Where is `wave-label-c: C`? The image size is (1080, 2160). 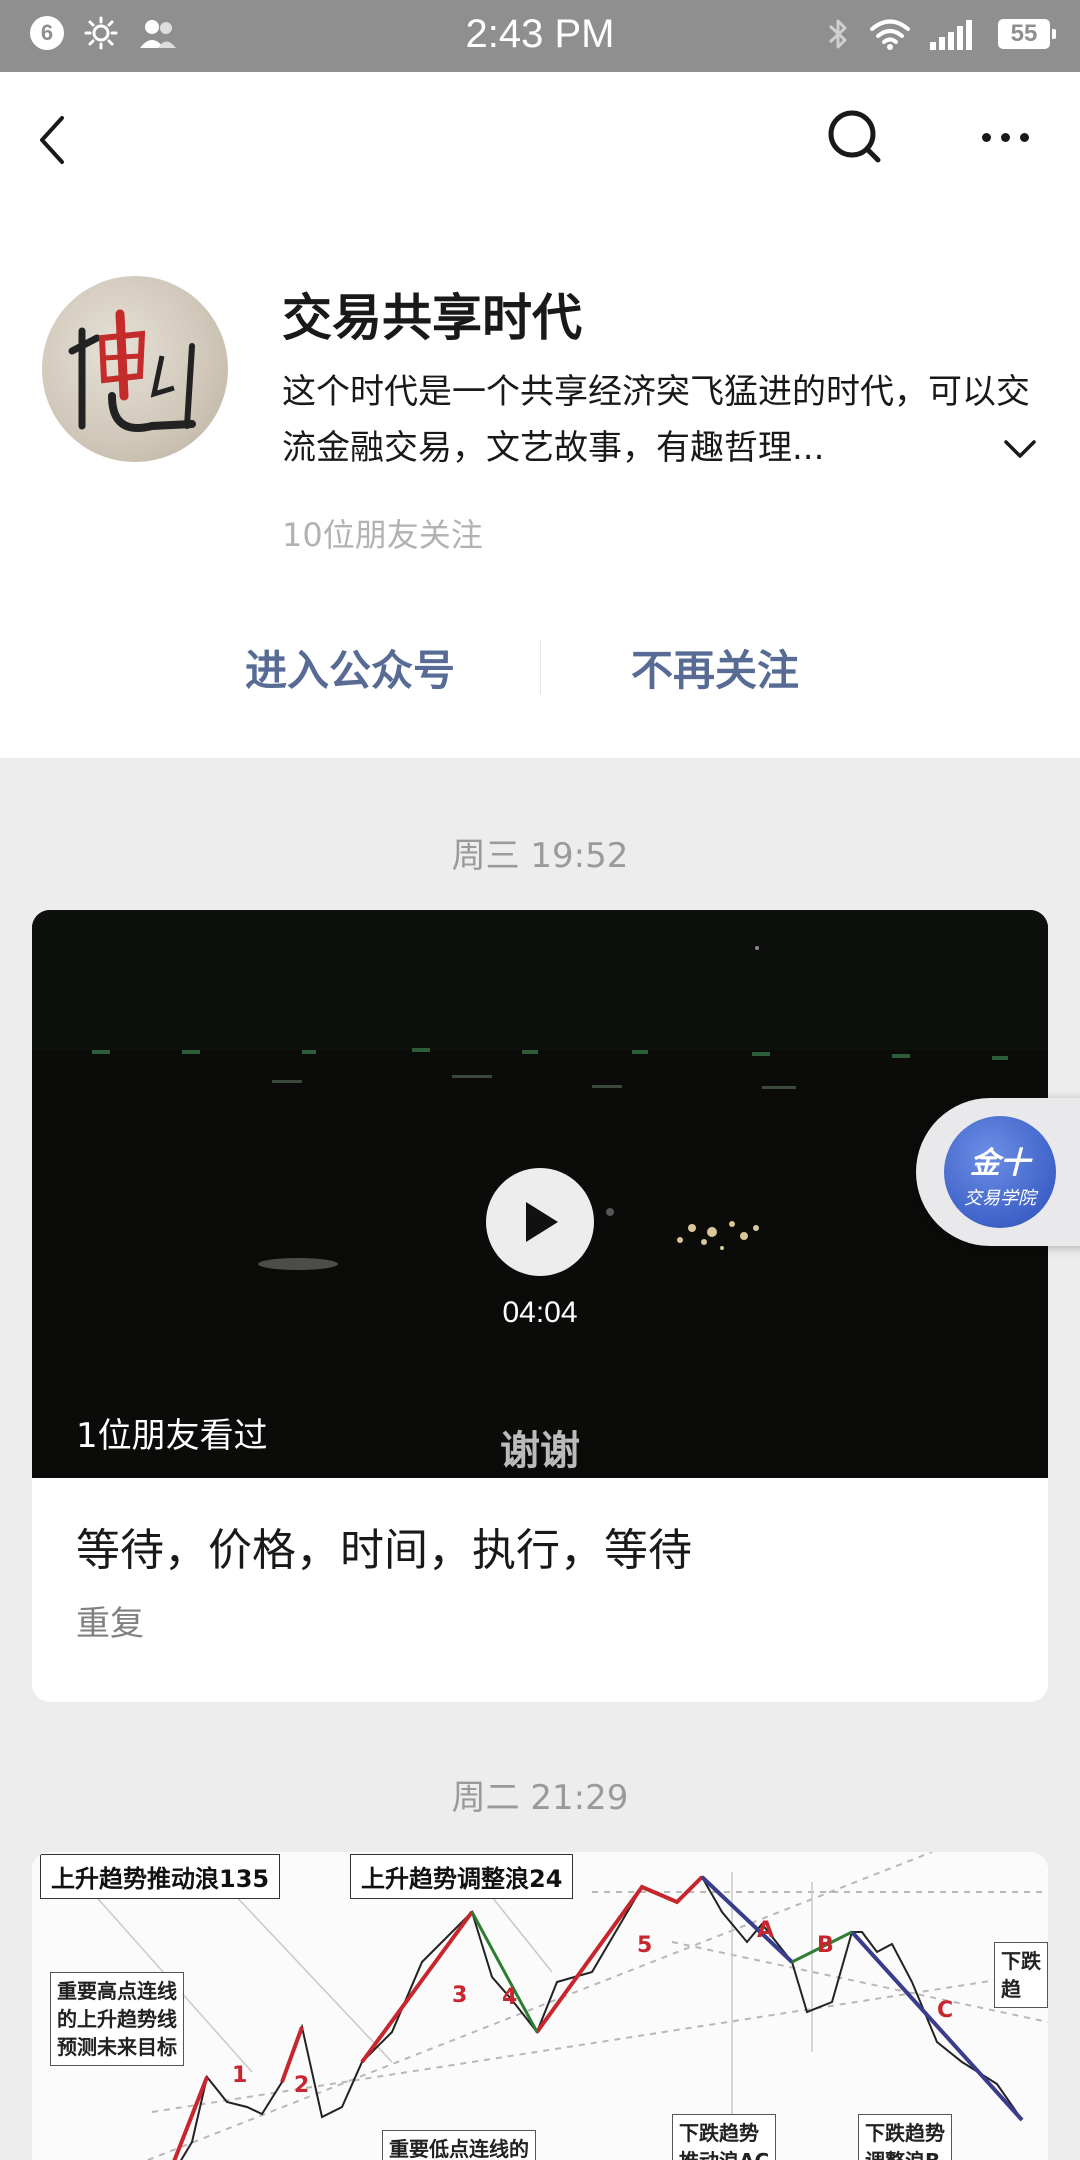
wave-label-c: C is located at coordinates (945, 2010).